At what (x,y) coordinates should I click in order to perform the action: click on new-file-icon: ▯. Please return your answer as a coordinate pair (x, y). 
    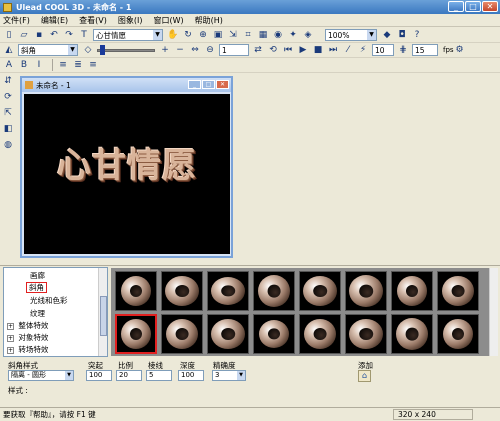
    Looking at the image, I should click on (9, 35).